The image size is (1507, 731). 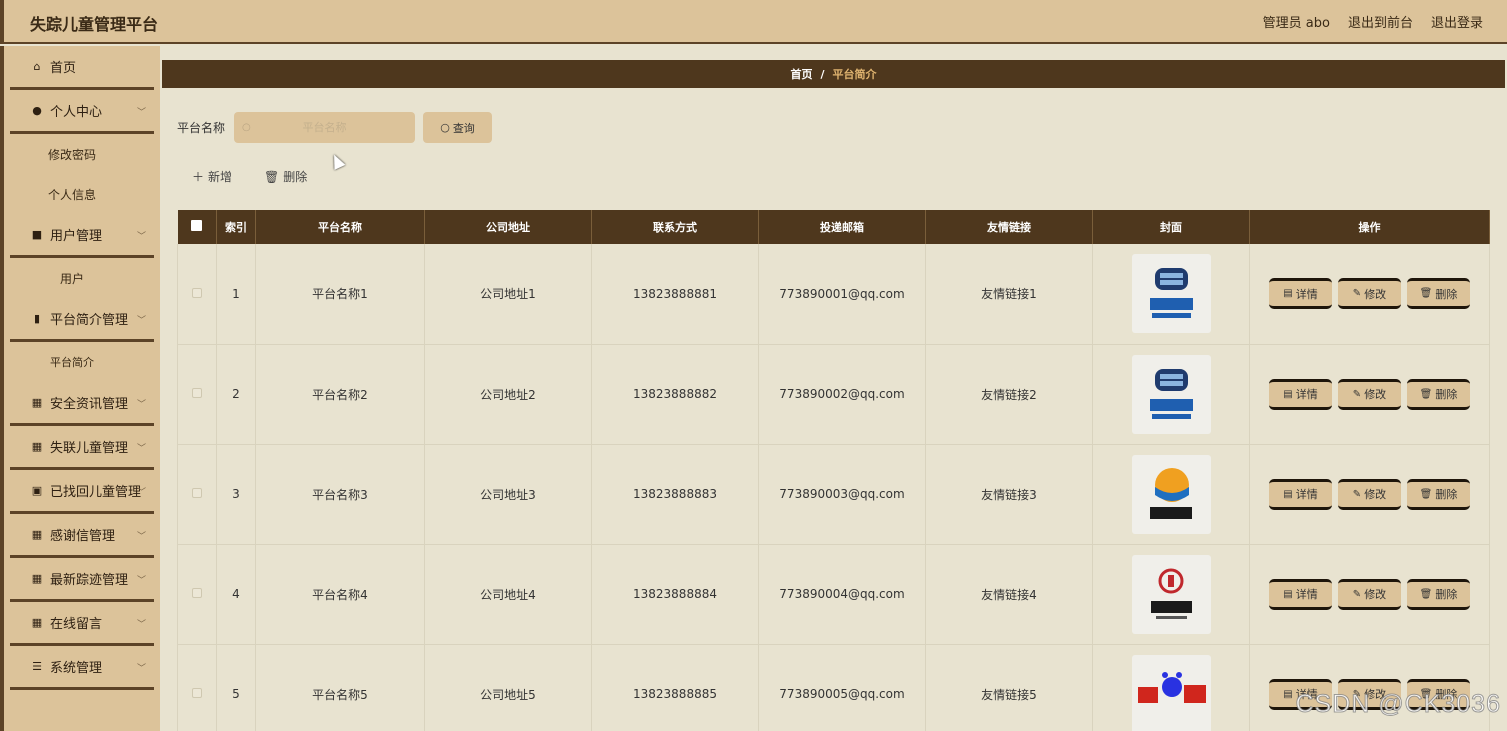 I want to click on sidebar-subitem-personal-info: 个人信息, so click(x=82, y=194).